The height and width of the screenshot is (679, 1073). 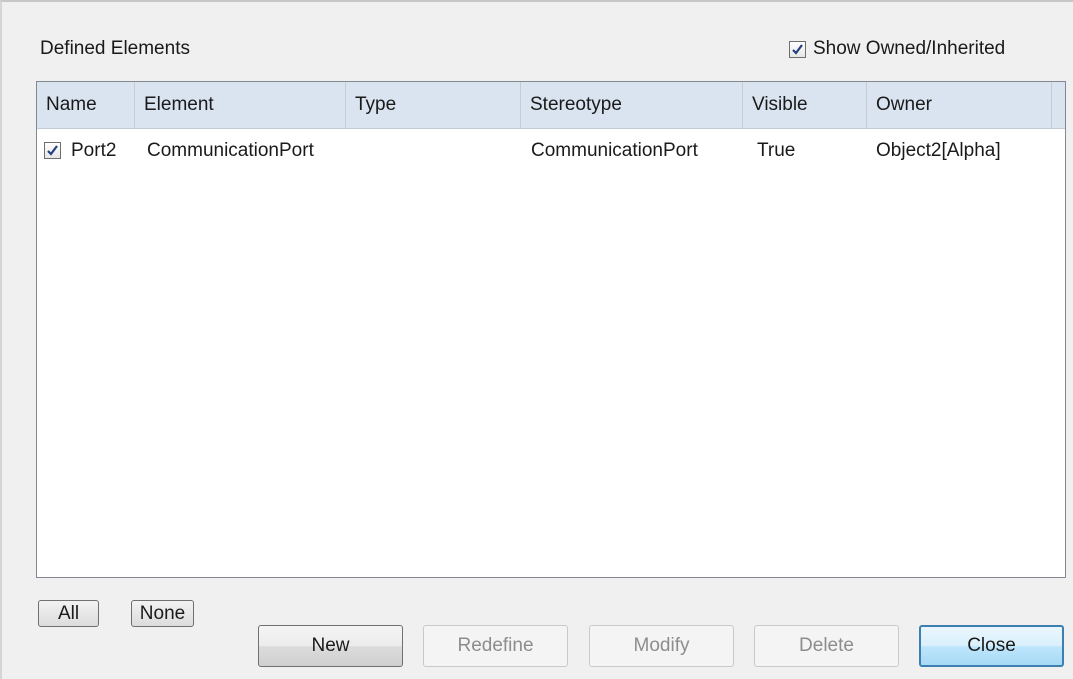 What do you see at coordinates (86, 105) in the screenshot?
I see `column-header-name: Name` at bounding box center [86, 105].